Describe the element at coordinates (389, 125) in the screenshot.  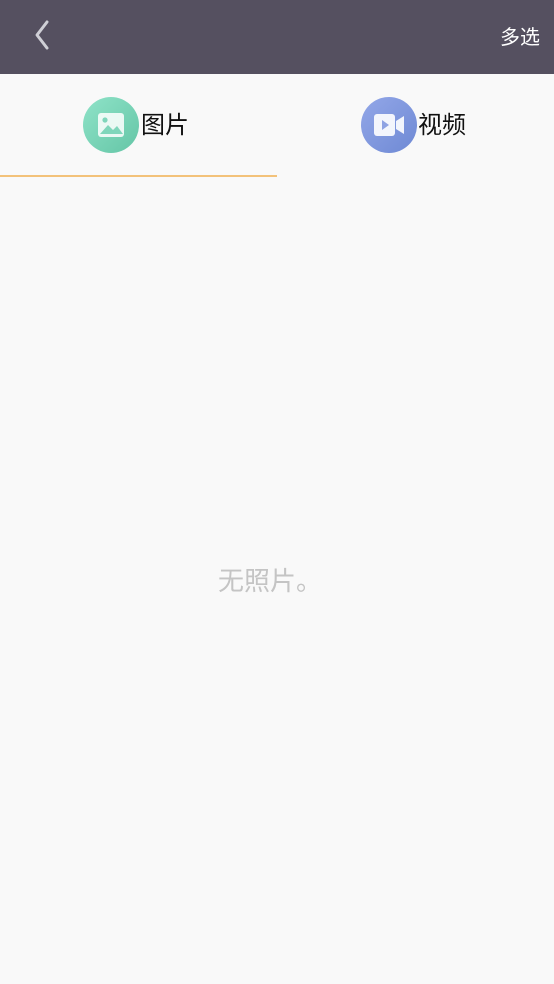
I see `video-camera-icon` at that location.